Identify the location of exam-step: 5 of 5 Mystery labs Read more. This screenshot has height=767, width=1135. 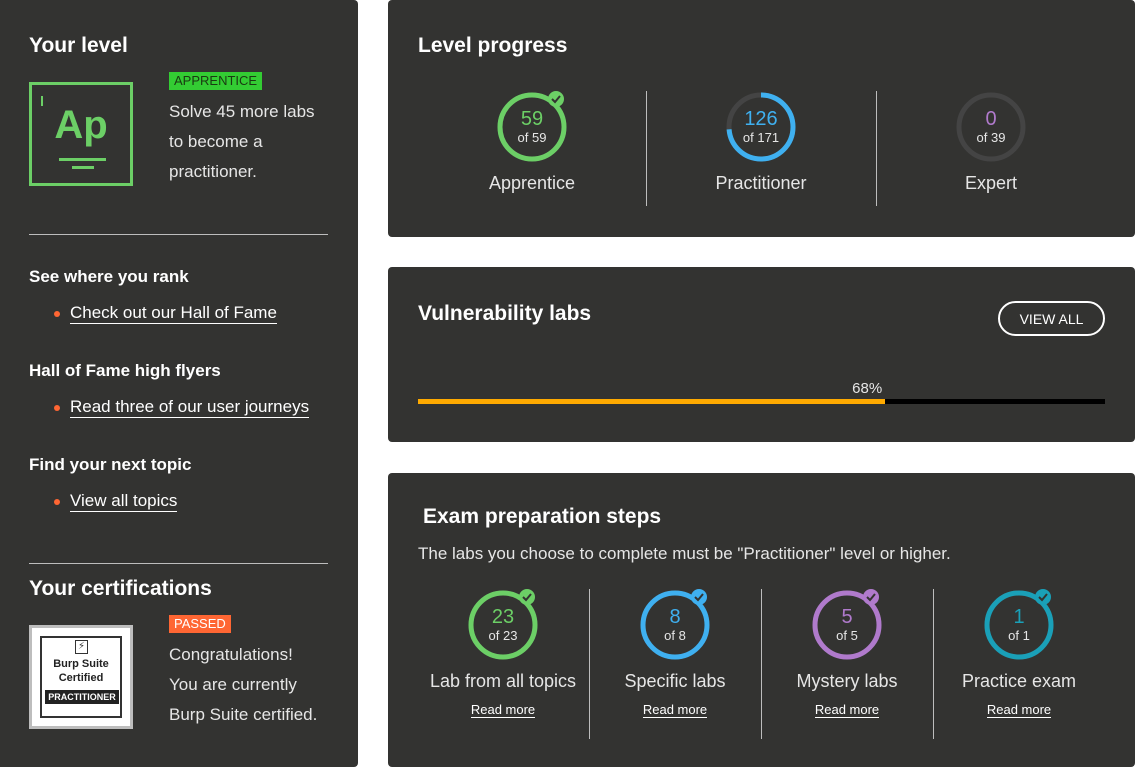
(847, 653).